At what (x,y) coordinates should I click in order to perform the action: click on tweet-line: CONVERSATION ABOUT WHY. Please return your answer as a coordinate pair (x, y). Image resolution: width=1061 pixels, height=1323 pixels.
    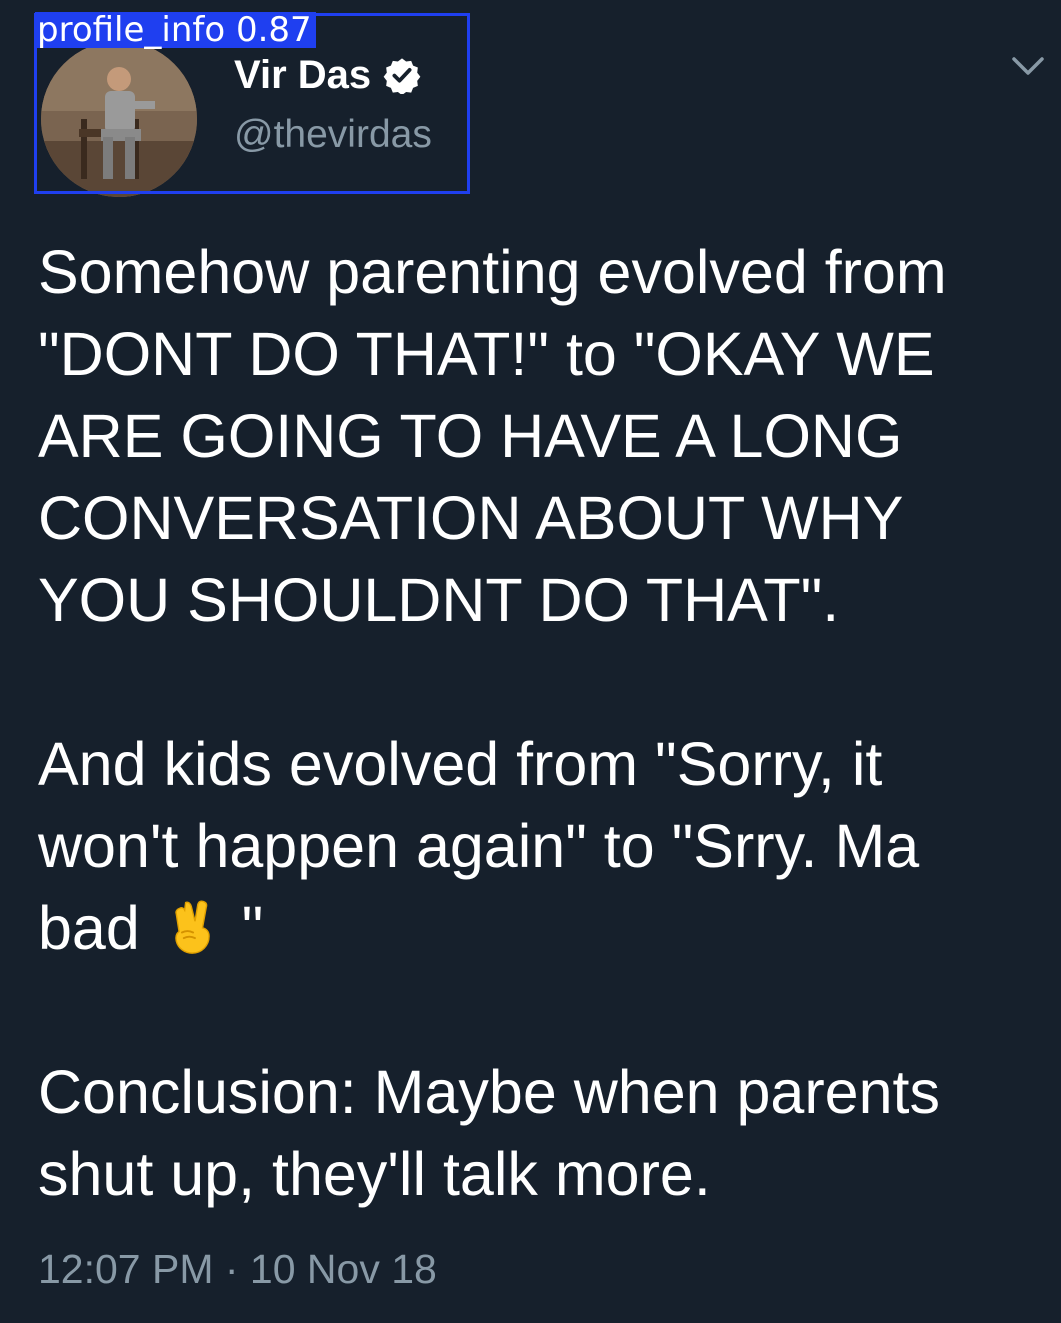
    Looking at the image, I should click on (471, 518).